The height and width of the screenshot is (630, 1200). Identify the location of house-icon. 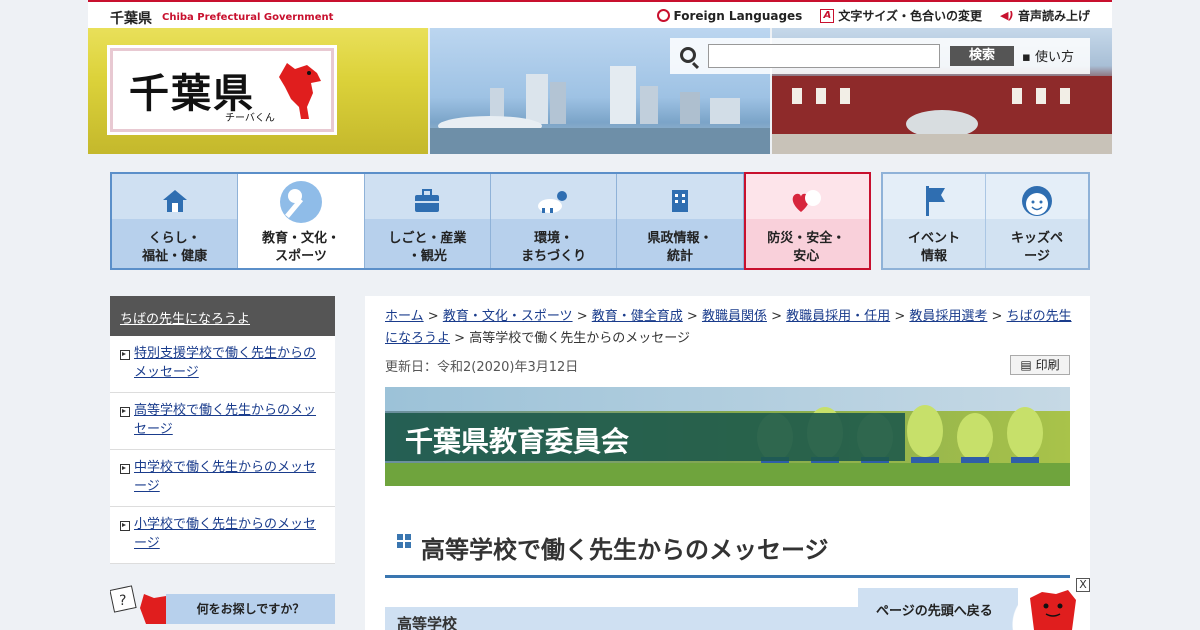
(174, 201).